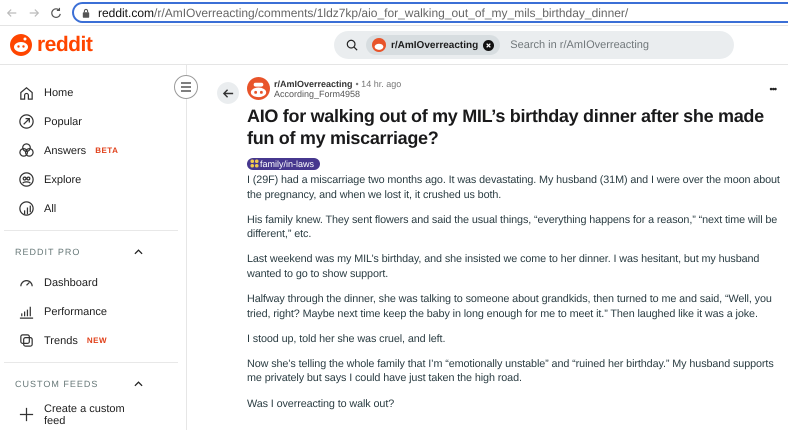  What do you see at coordinates (93, 208) in the screenshot?
I see `sidebar-item: All` at bounding box center [93, 208].